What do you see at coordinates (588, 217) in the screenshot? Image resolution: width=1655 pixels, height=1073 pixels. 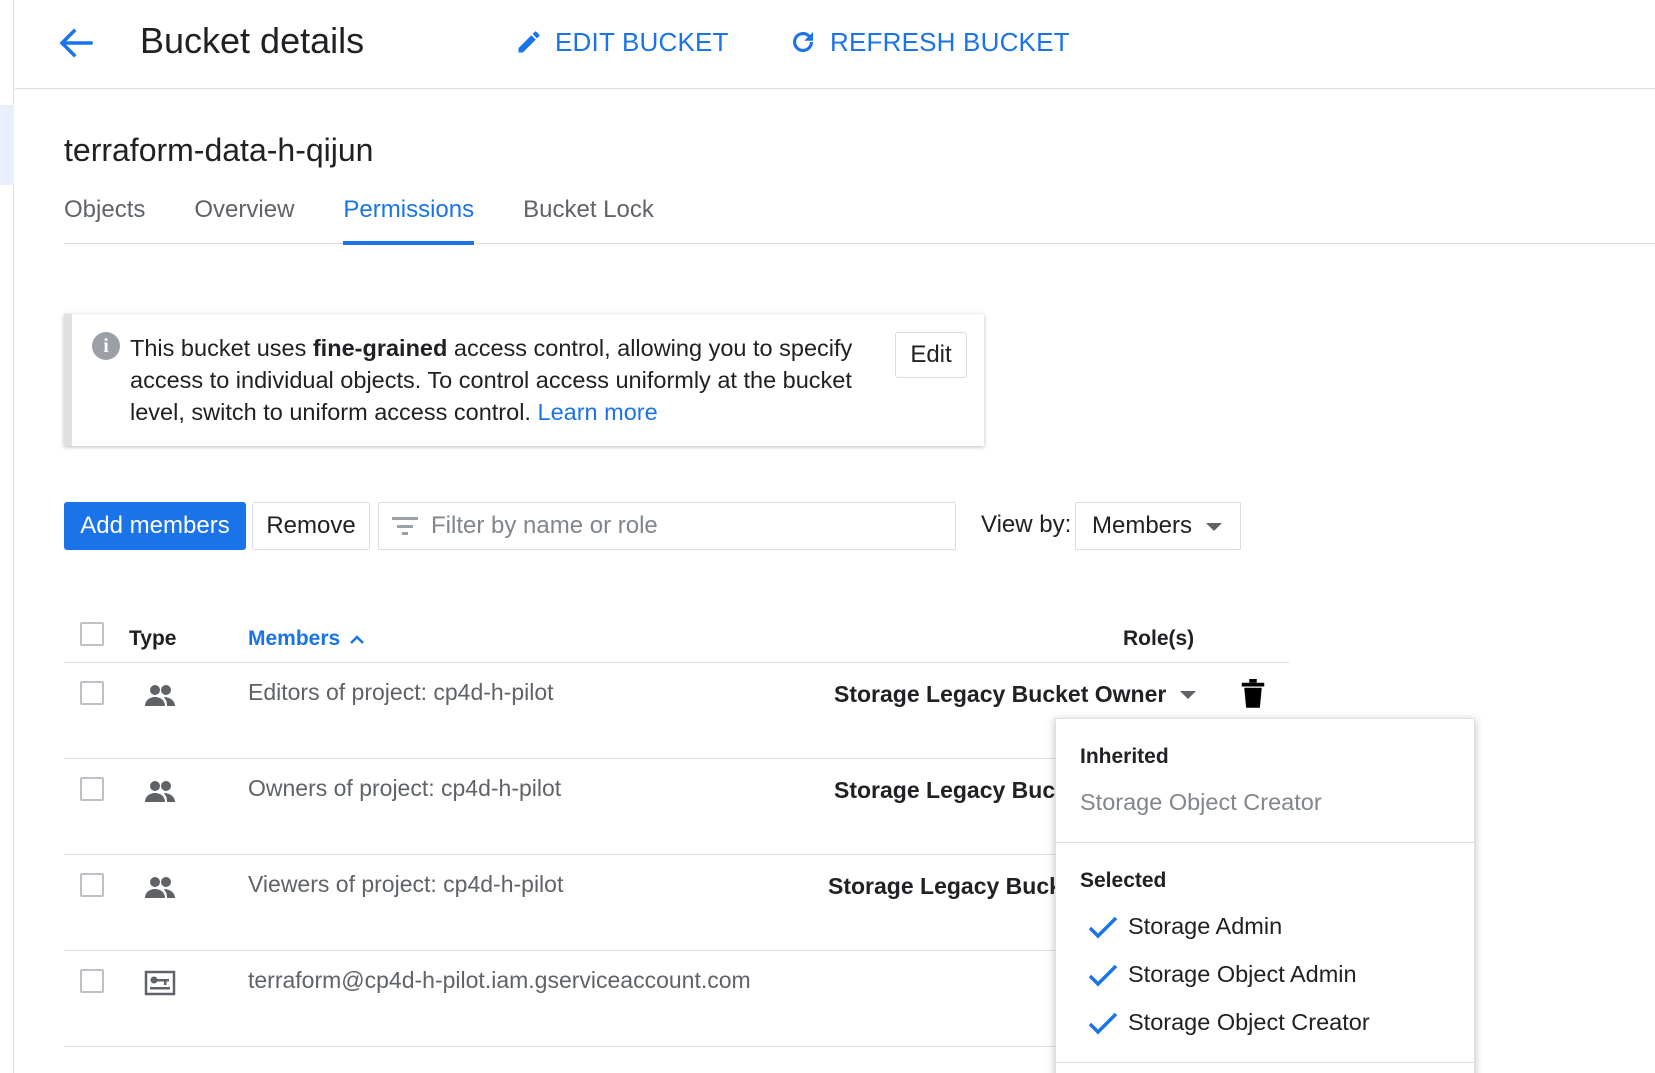 I see `tab-bucket-lock: Bucket Lock` at bounding box center [588, 217].